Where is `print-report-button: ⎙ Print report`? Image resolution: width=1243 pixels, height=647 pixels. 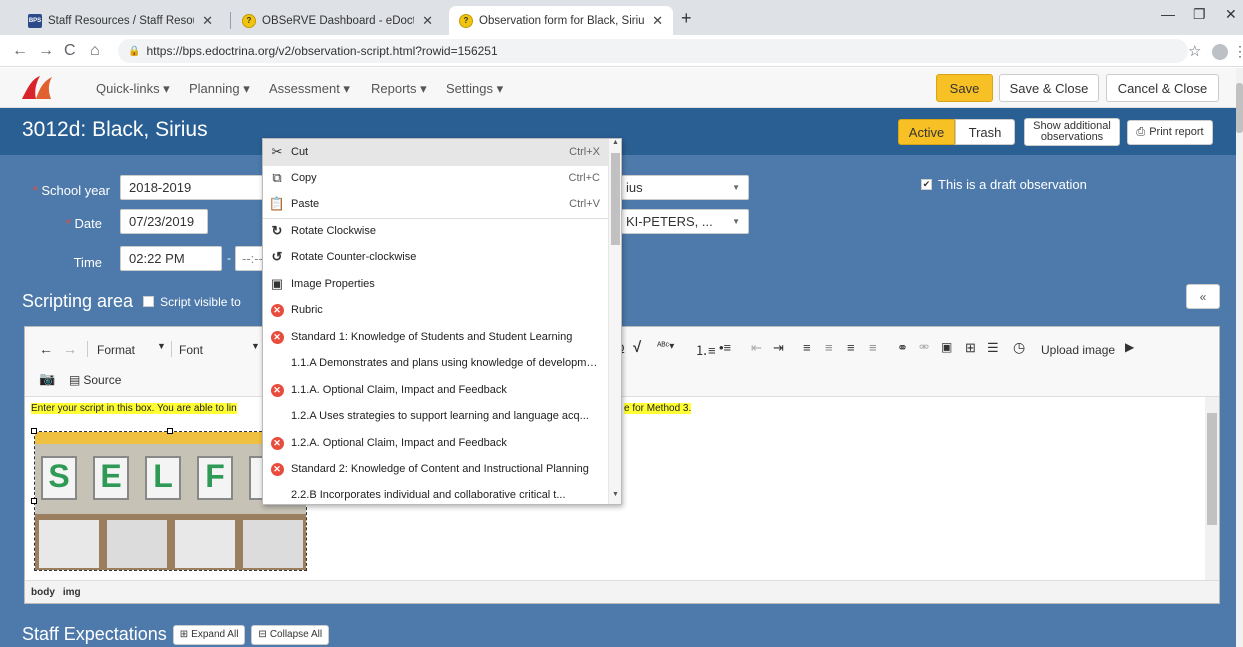
print-report-button: ⎙ Print report is located at coordinates (1170, 132).